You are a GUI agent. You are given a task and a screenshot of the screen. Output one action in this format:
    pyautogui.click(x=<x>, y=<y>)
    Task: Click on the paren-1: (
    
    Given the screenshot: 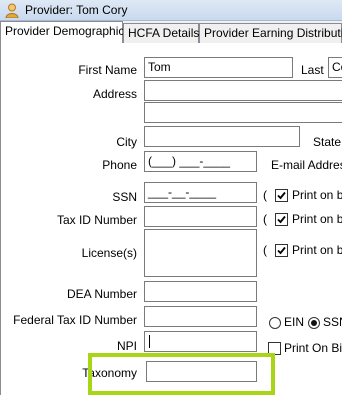 What is the action you would take?
    pyautogui.click(x=265, y=195)
    